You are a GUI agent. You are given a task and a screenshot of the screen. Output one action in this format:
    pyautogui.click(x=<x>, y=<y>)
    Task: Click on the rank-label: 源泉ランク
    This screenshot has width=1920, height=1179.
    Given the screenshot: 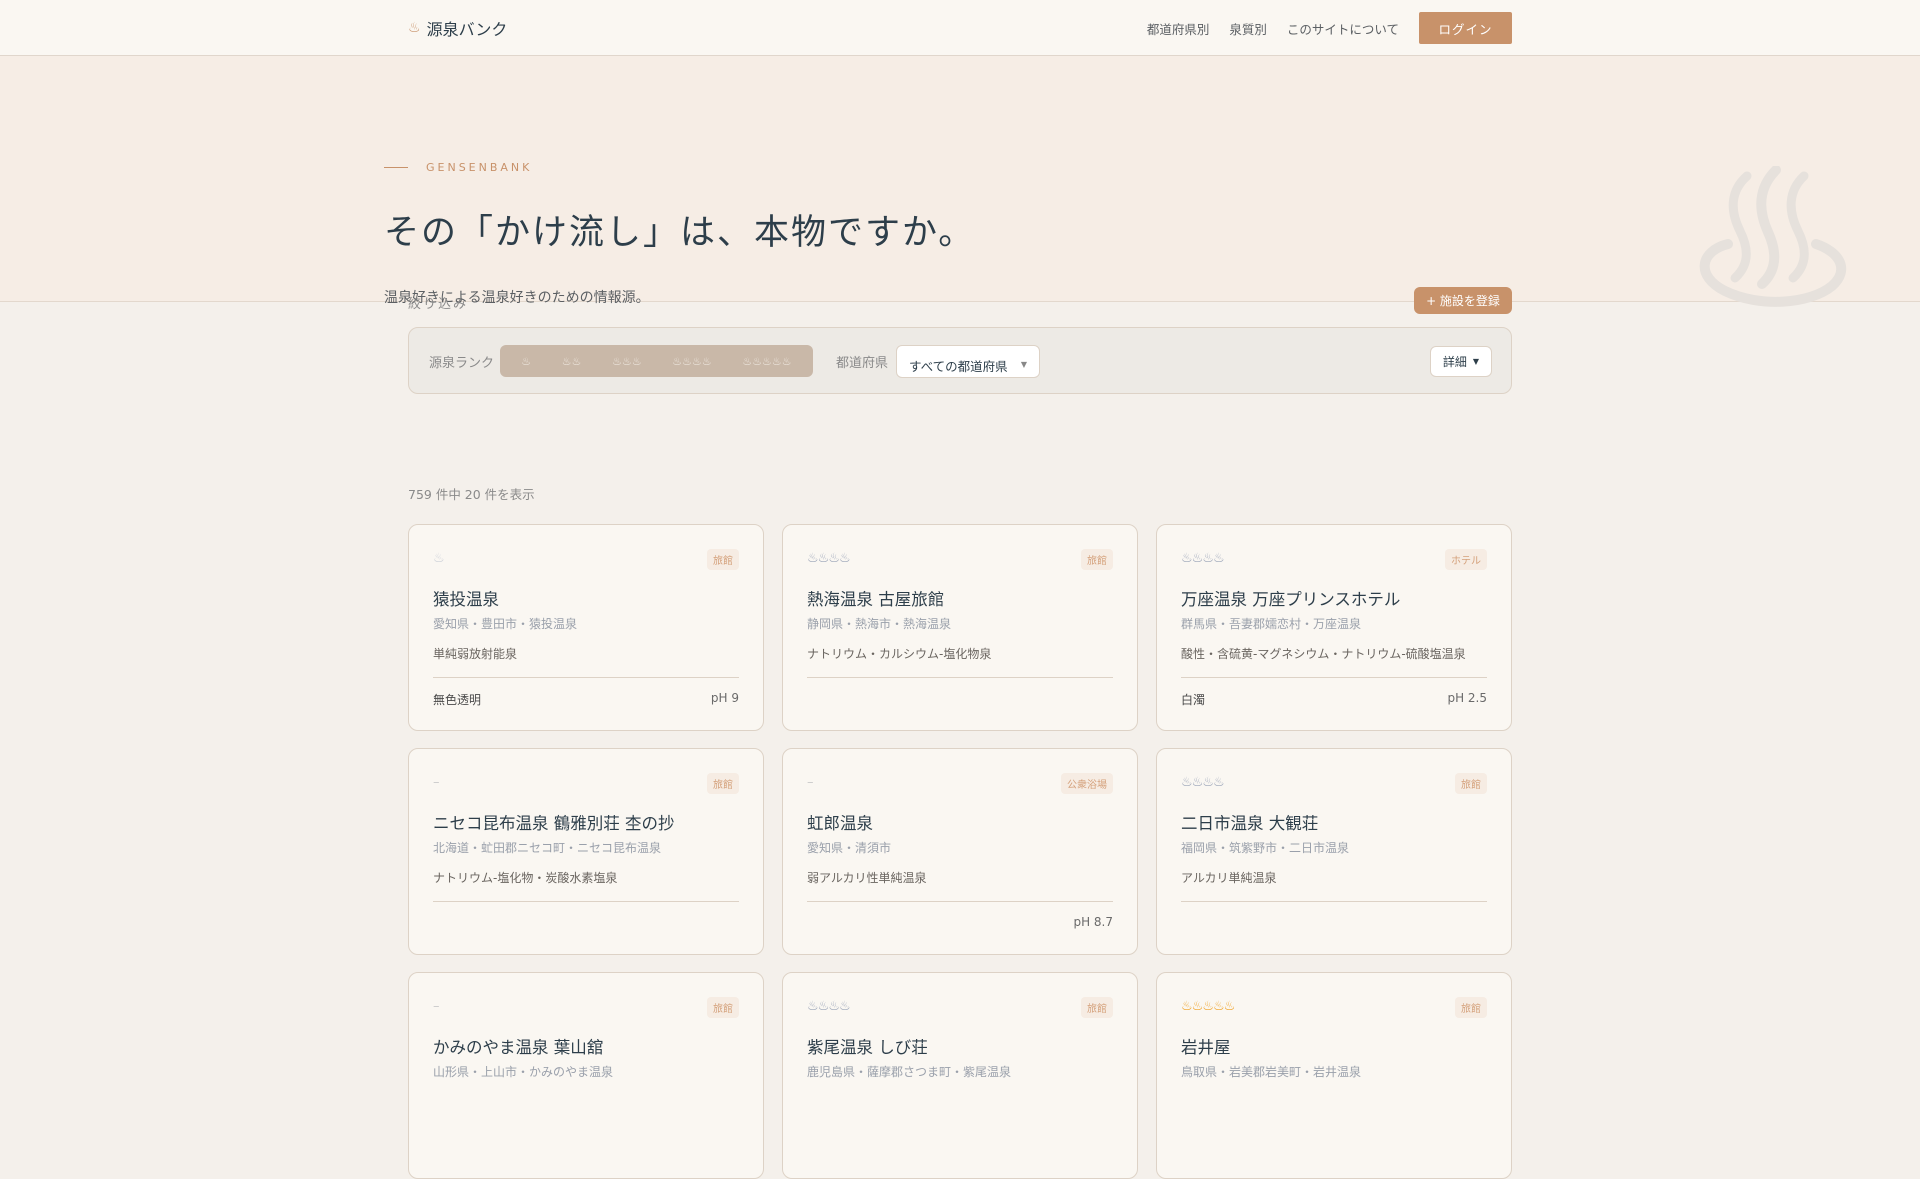 What is the action you would take?
    pyautogui.click(x=462, y=363)
    